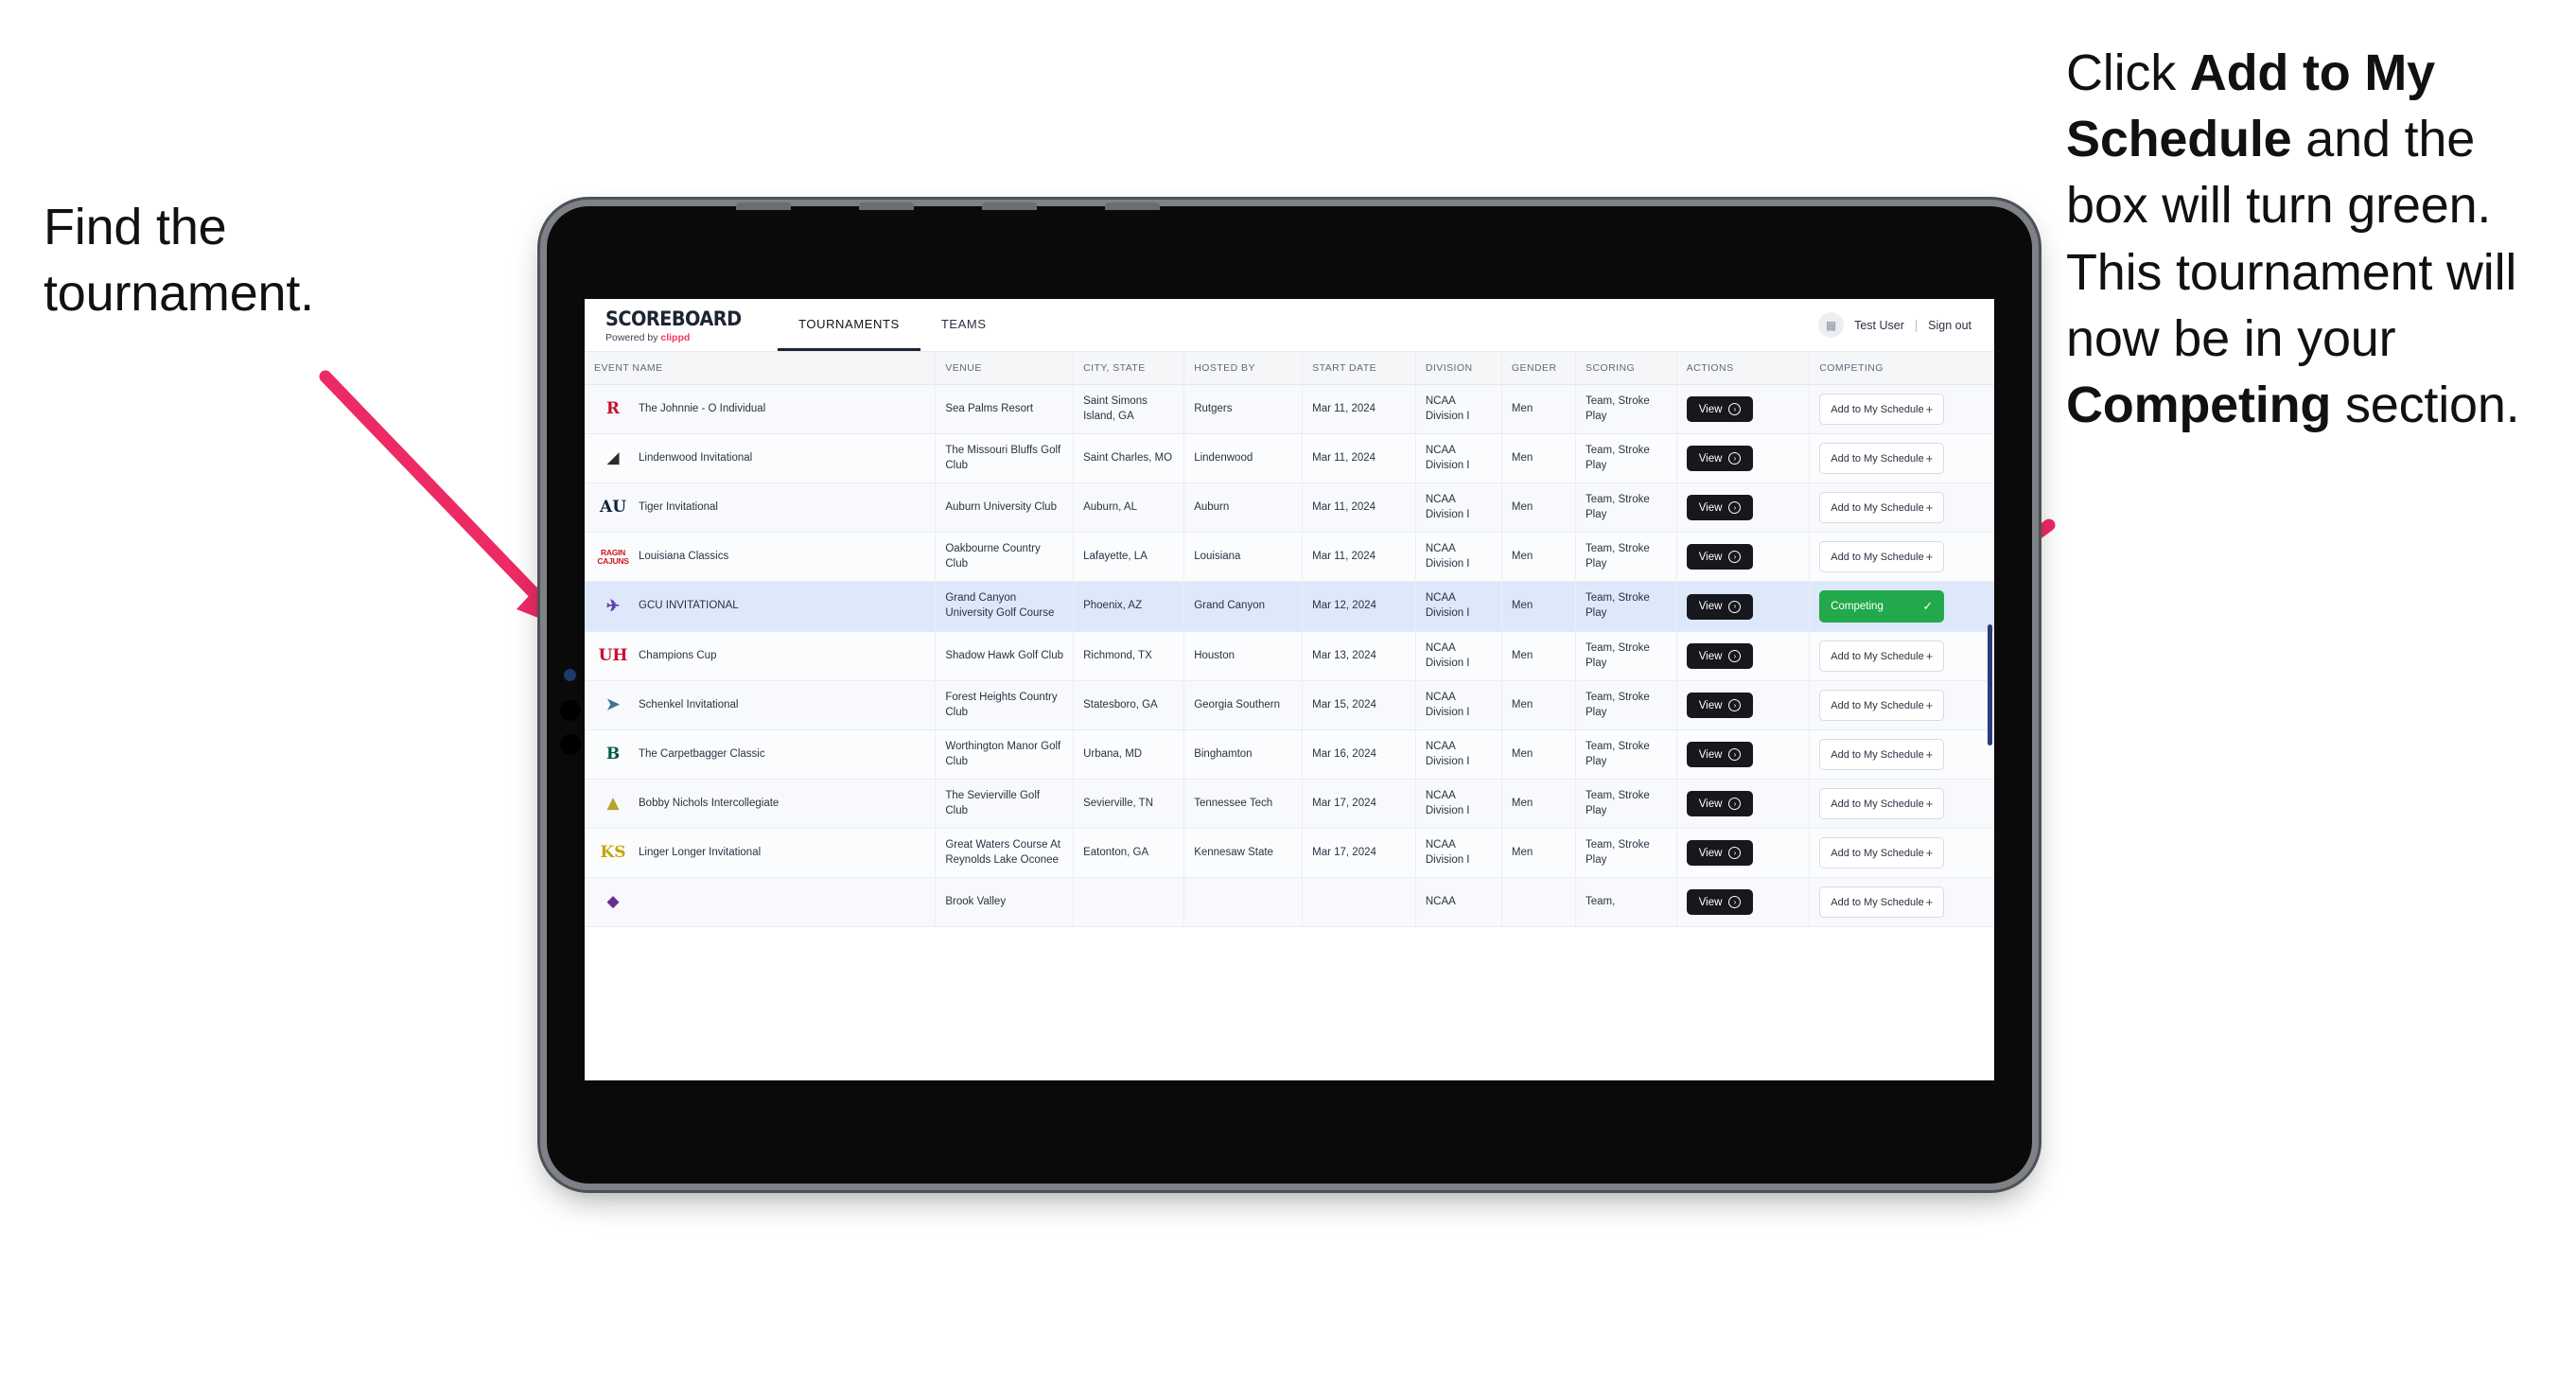 This screenshot has width=2576, height=1386. What do you see at coordinates (964, 325) in the screenshot?
I see `tab-teams: TEAMS` at bounding box center [964, 325].